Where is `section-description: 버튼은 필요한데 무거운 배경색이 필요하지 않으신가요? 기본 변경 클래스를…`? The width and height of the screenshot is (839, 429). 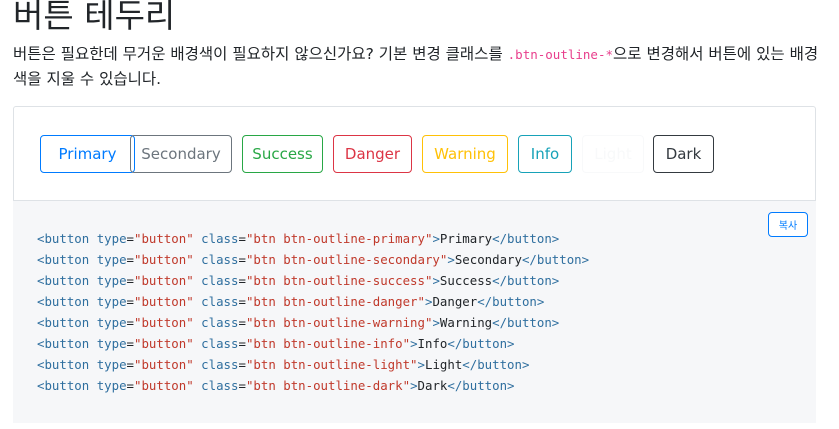 section-description: 버튼은 필요한데 무거운 배경색이 필요하지 않으신가요? 기본 변경 클래스를… is located at coordinates (422, 66).